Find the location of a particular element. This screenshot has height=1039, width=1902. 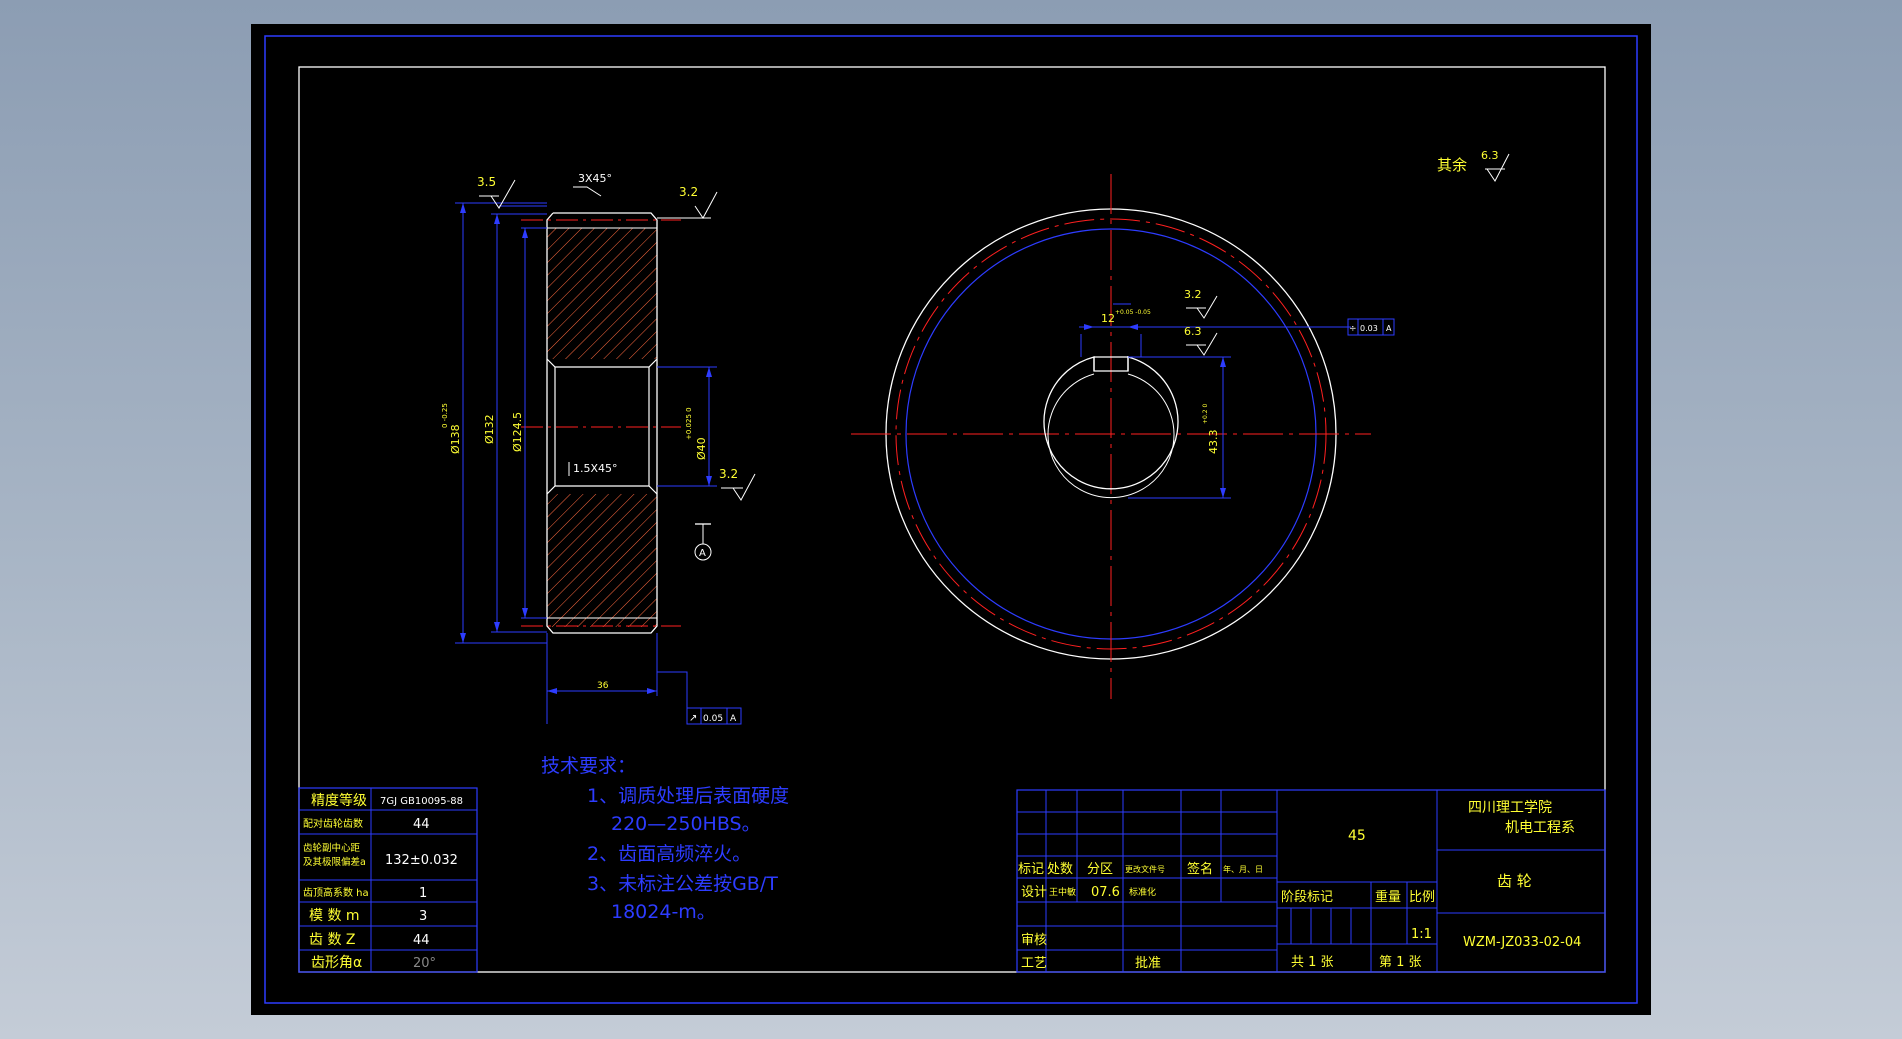

tech-req-line-5: 18024-m。 is located at coordinates (663, 912).